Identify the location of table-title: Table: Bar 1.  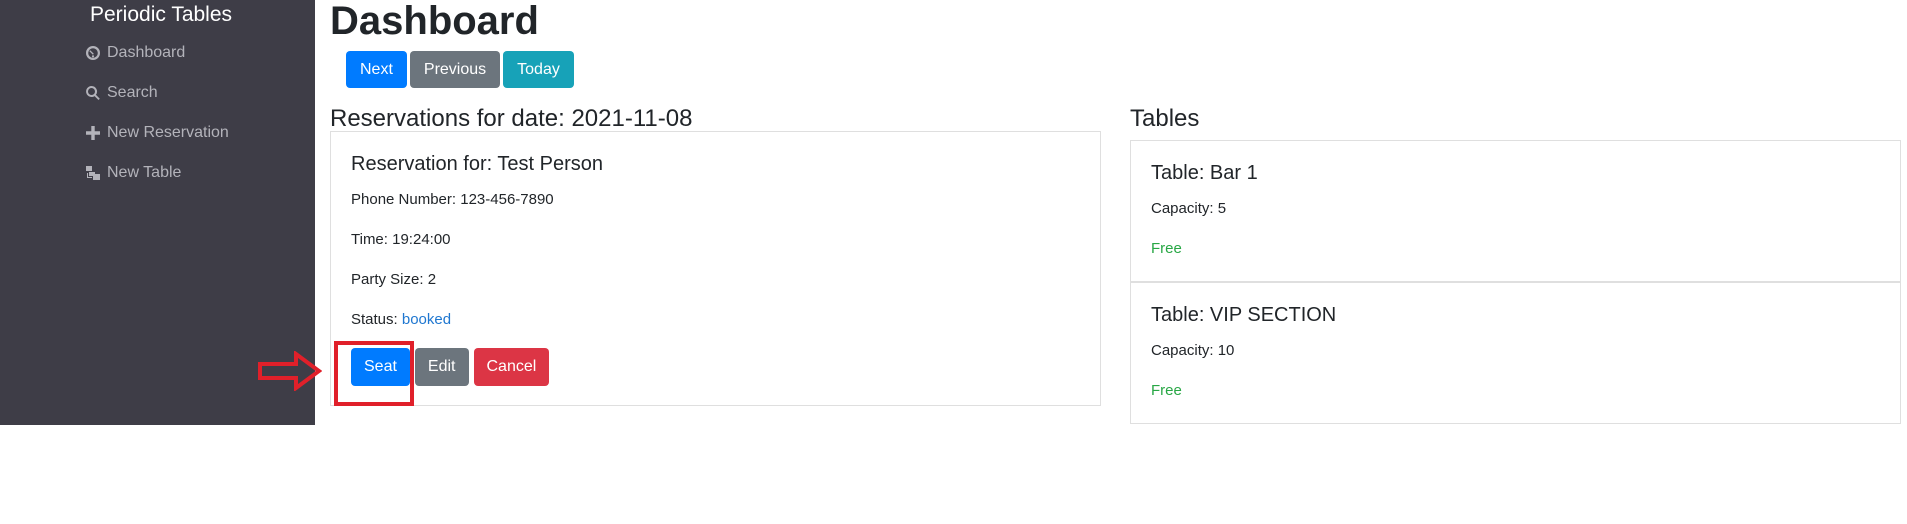
(1204, 173).